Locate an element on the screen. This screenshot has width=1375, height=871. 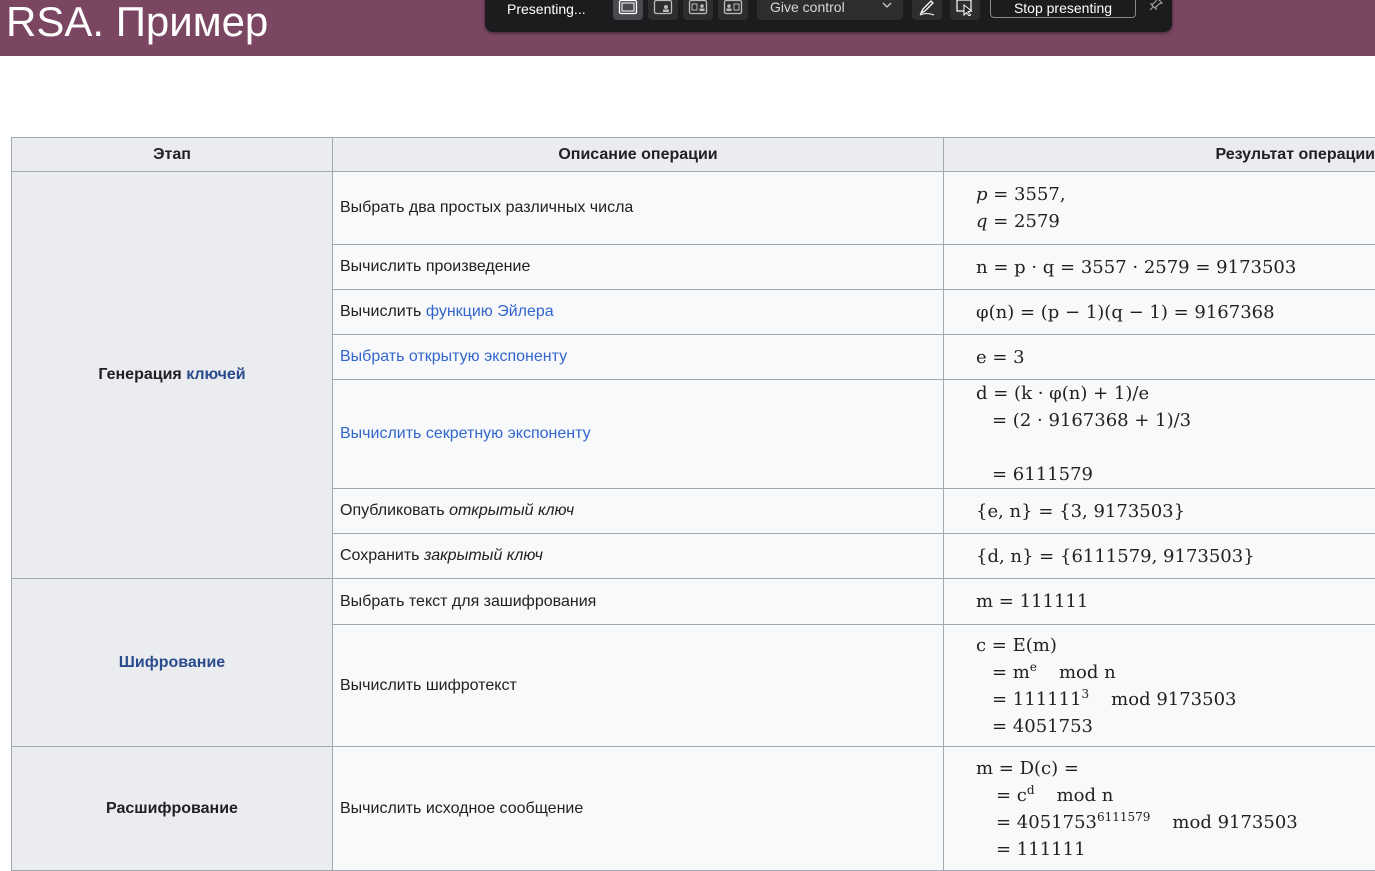
stop-presenting-button: Stop presenting is located at coordinates (1063, 9).